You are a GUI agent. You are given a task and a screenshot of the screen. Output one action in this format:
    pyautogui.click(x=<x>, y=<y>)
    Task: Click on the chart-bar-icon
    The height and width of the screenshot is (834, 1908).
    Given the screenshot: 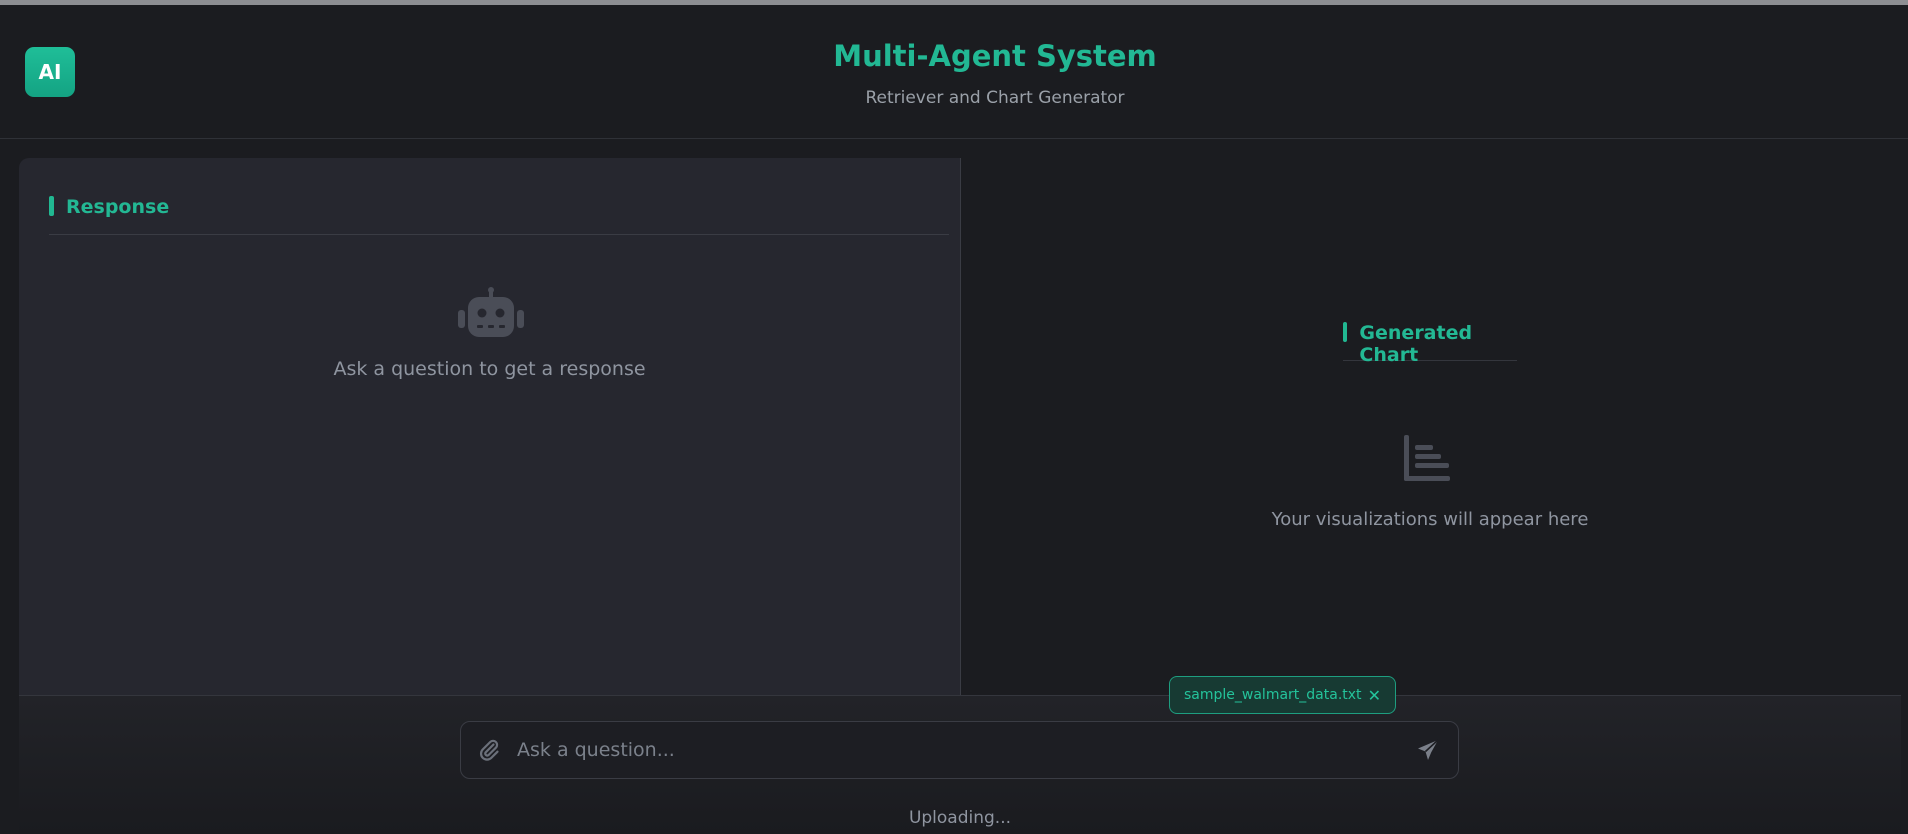 What is the action you would take?
    pyautogui.click(x=1427, y=458)
    